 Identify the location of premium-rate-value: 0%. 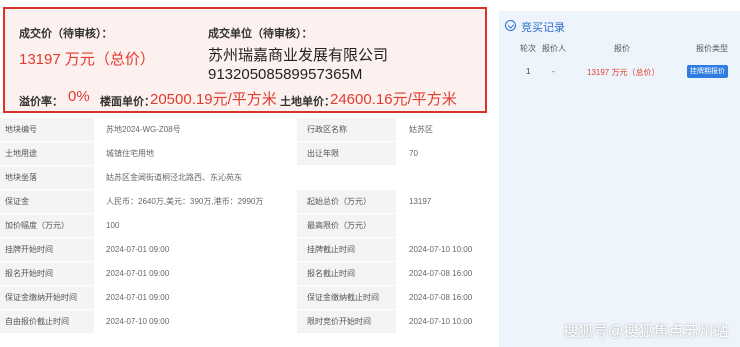
(79, 96).